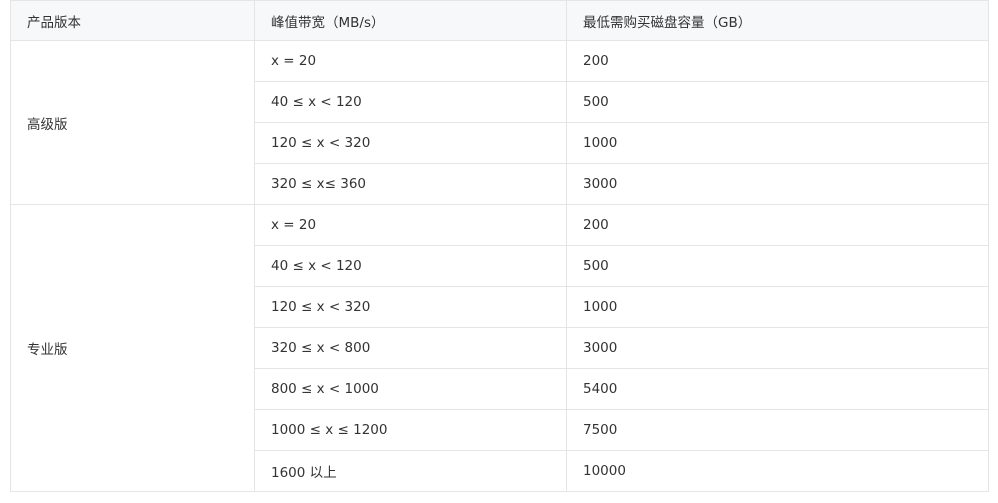  I want to click on edition-cell-professional: 专业版, so click(132, 348).